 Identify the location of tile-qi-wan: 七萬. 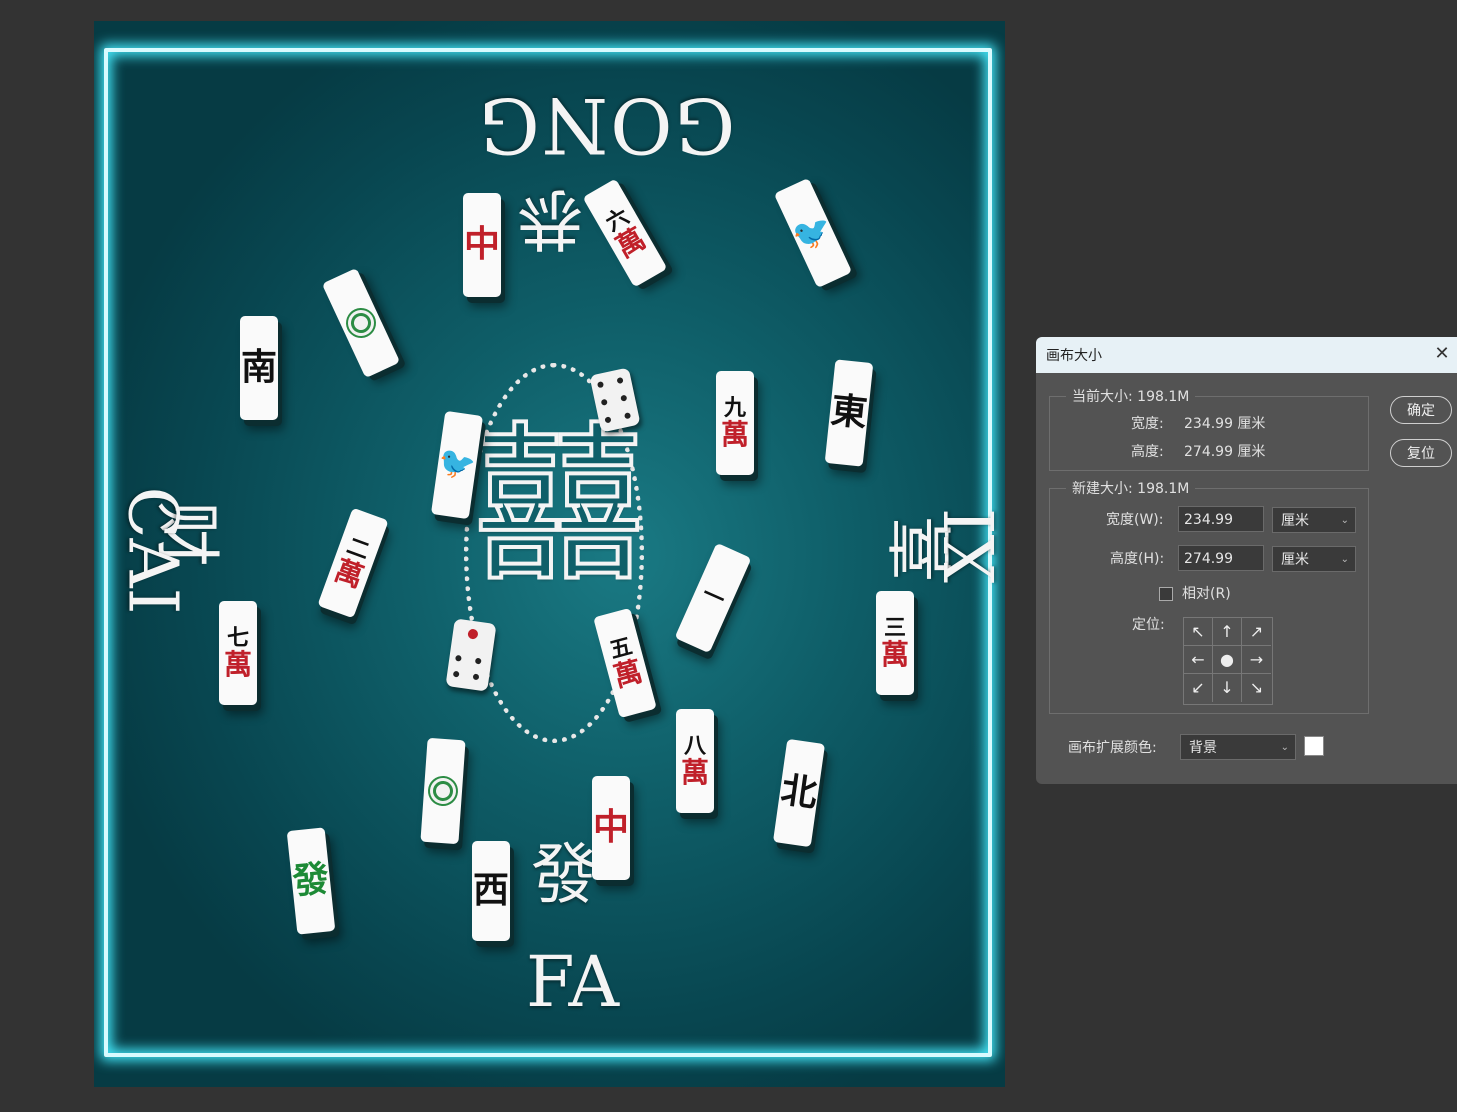
(238, 653).